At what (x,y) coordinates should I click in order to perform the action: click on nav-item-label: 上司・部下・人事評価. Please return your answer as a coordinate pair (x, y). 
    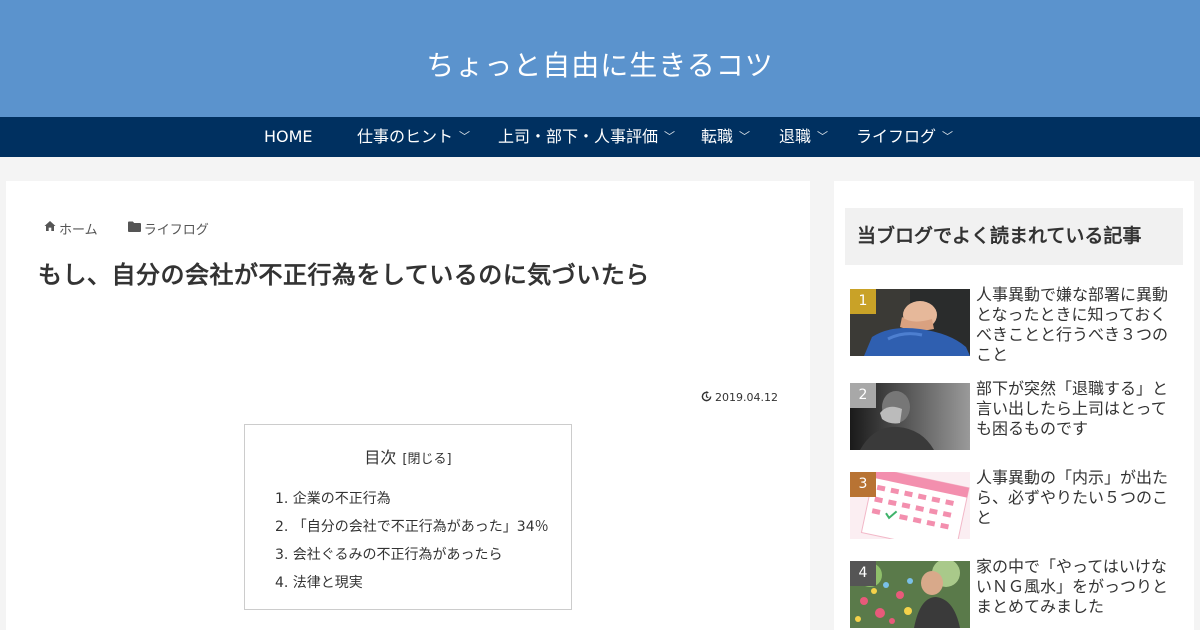
    Looking at the image, I should click on (578, 136).